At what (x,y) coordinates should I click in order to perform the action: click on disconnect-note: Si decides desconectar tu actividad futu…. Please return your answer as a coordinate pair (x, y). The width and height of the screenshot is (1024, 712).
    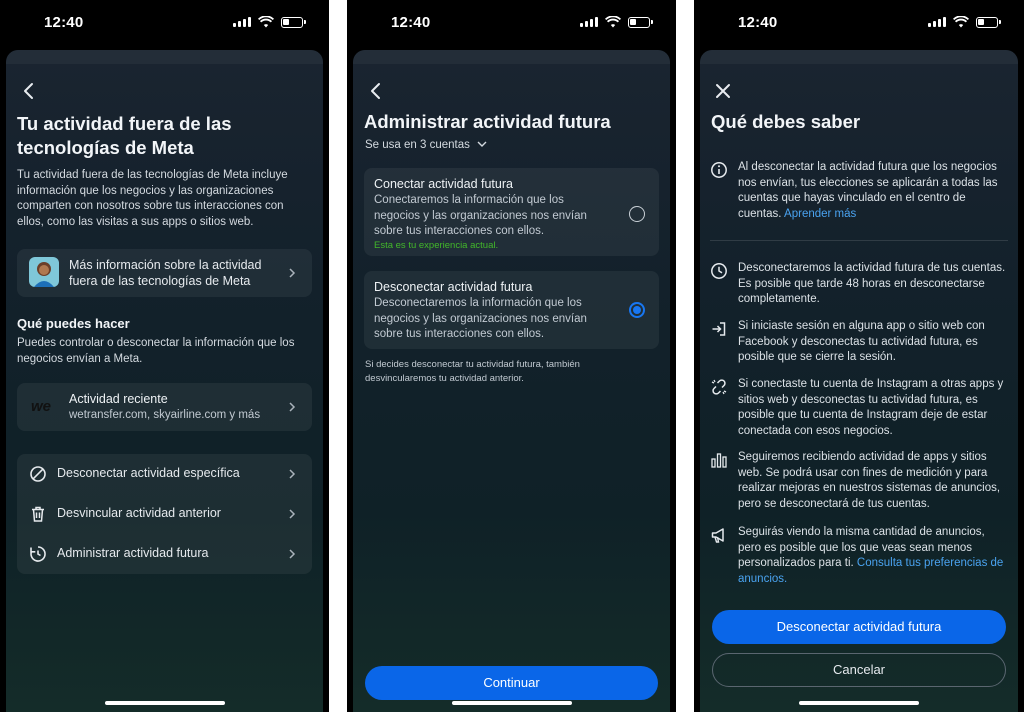
    Looking at the image, I should click on (472, 371).